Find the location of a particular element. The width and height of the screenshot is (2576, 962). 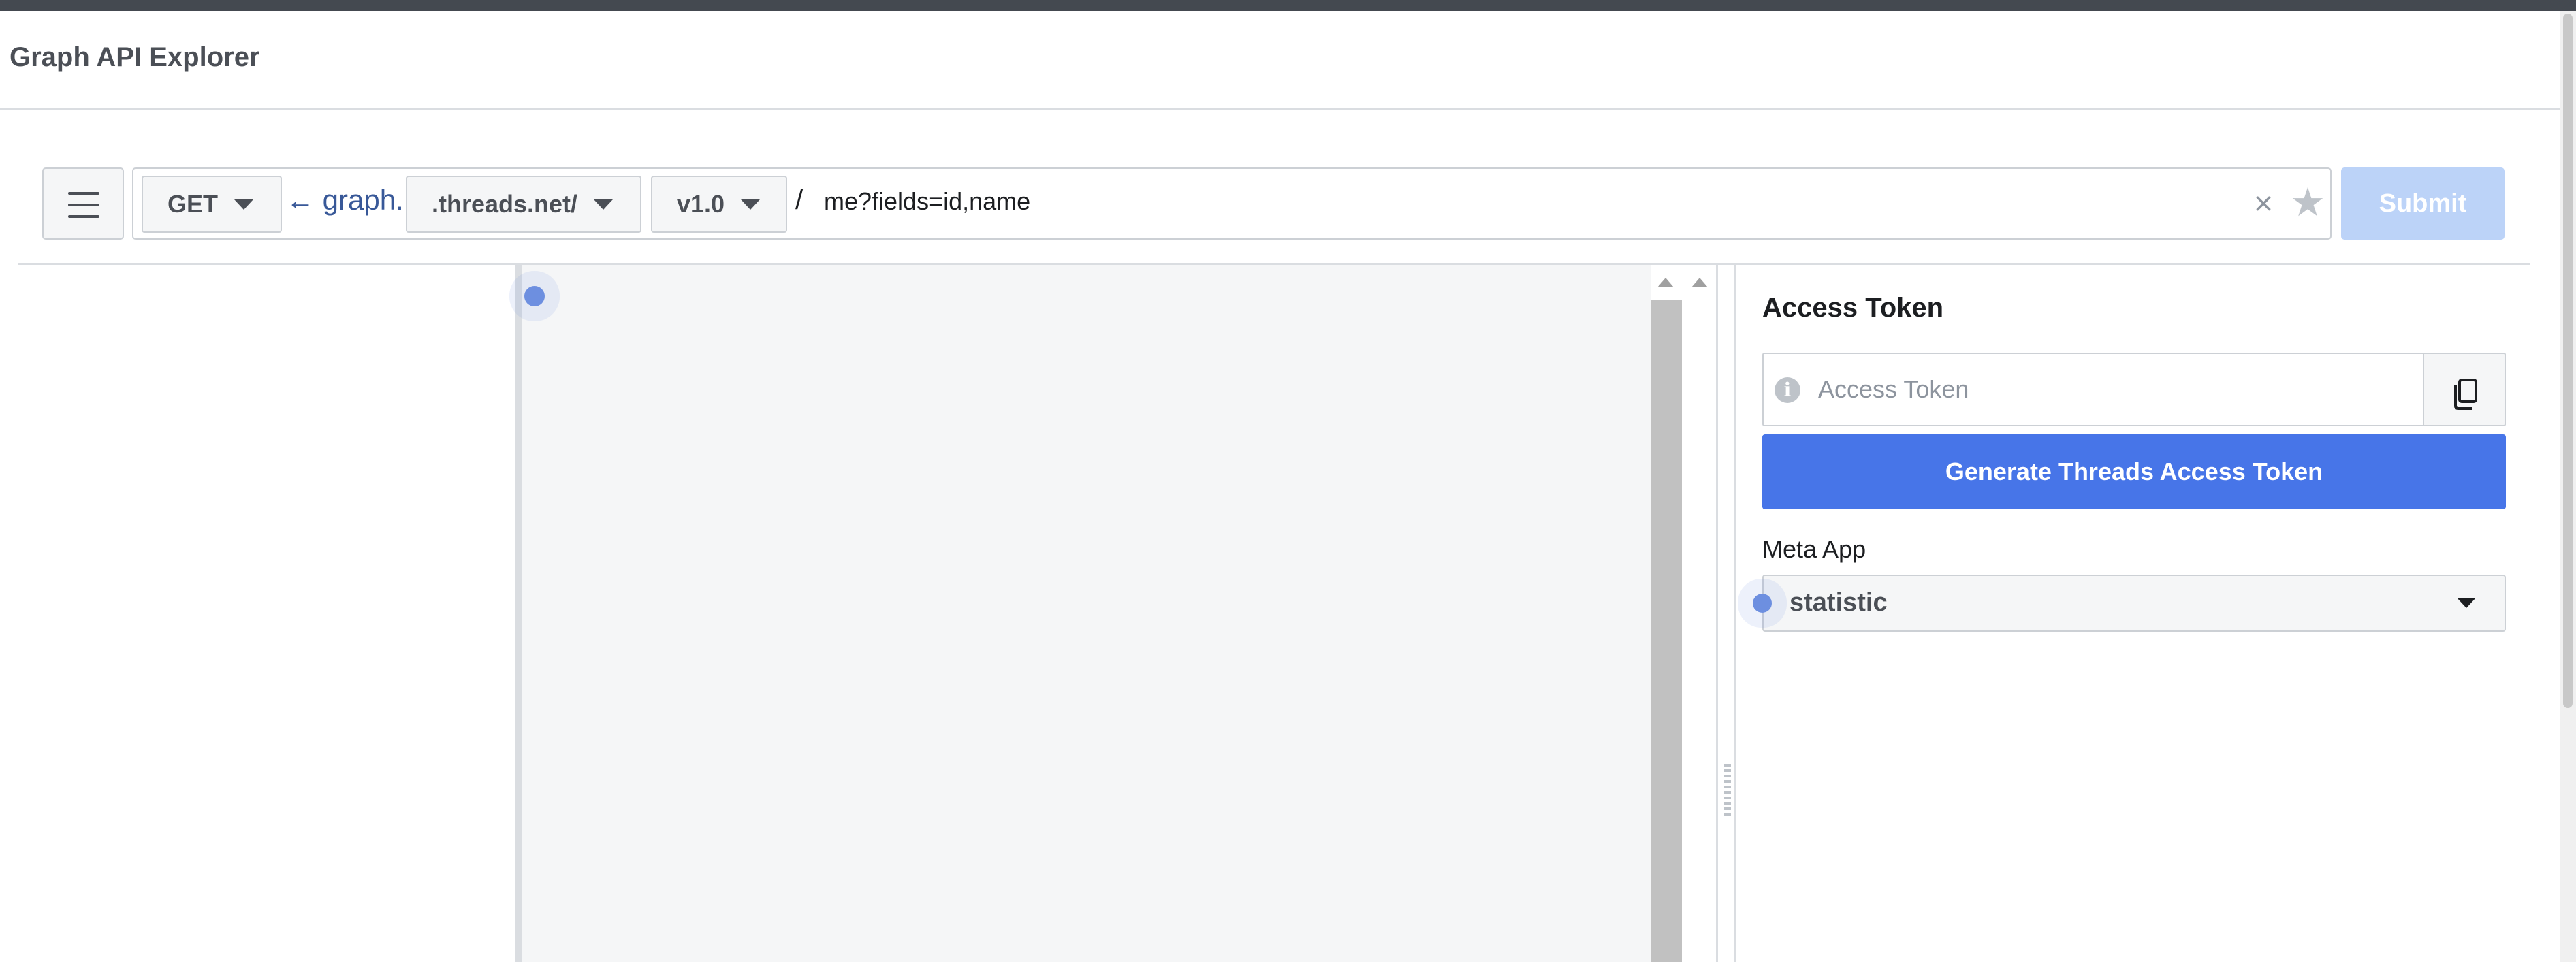

graph-domain-prefix: ← graph. is located at coordinates (345, 200).